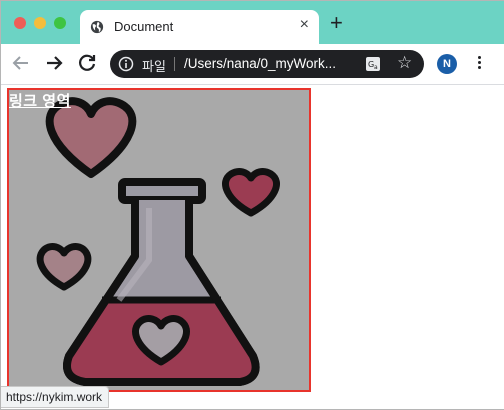  Describe the element at coordinates (60, 23) in the screenshot. I see `zoom-window-button` at that location.